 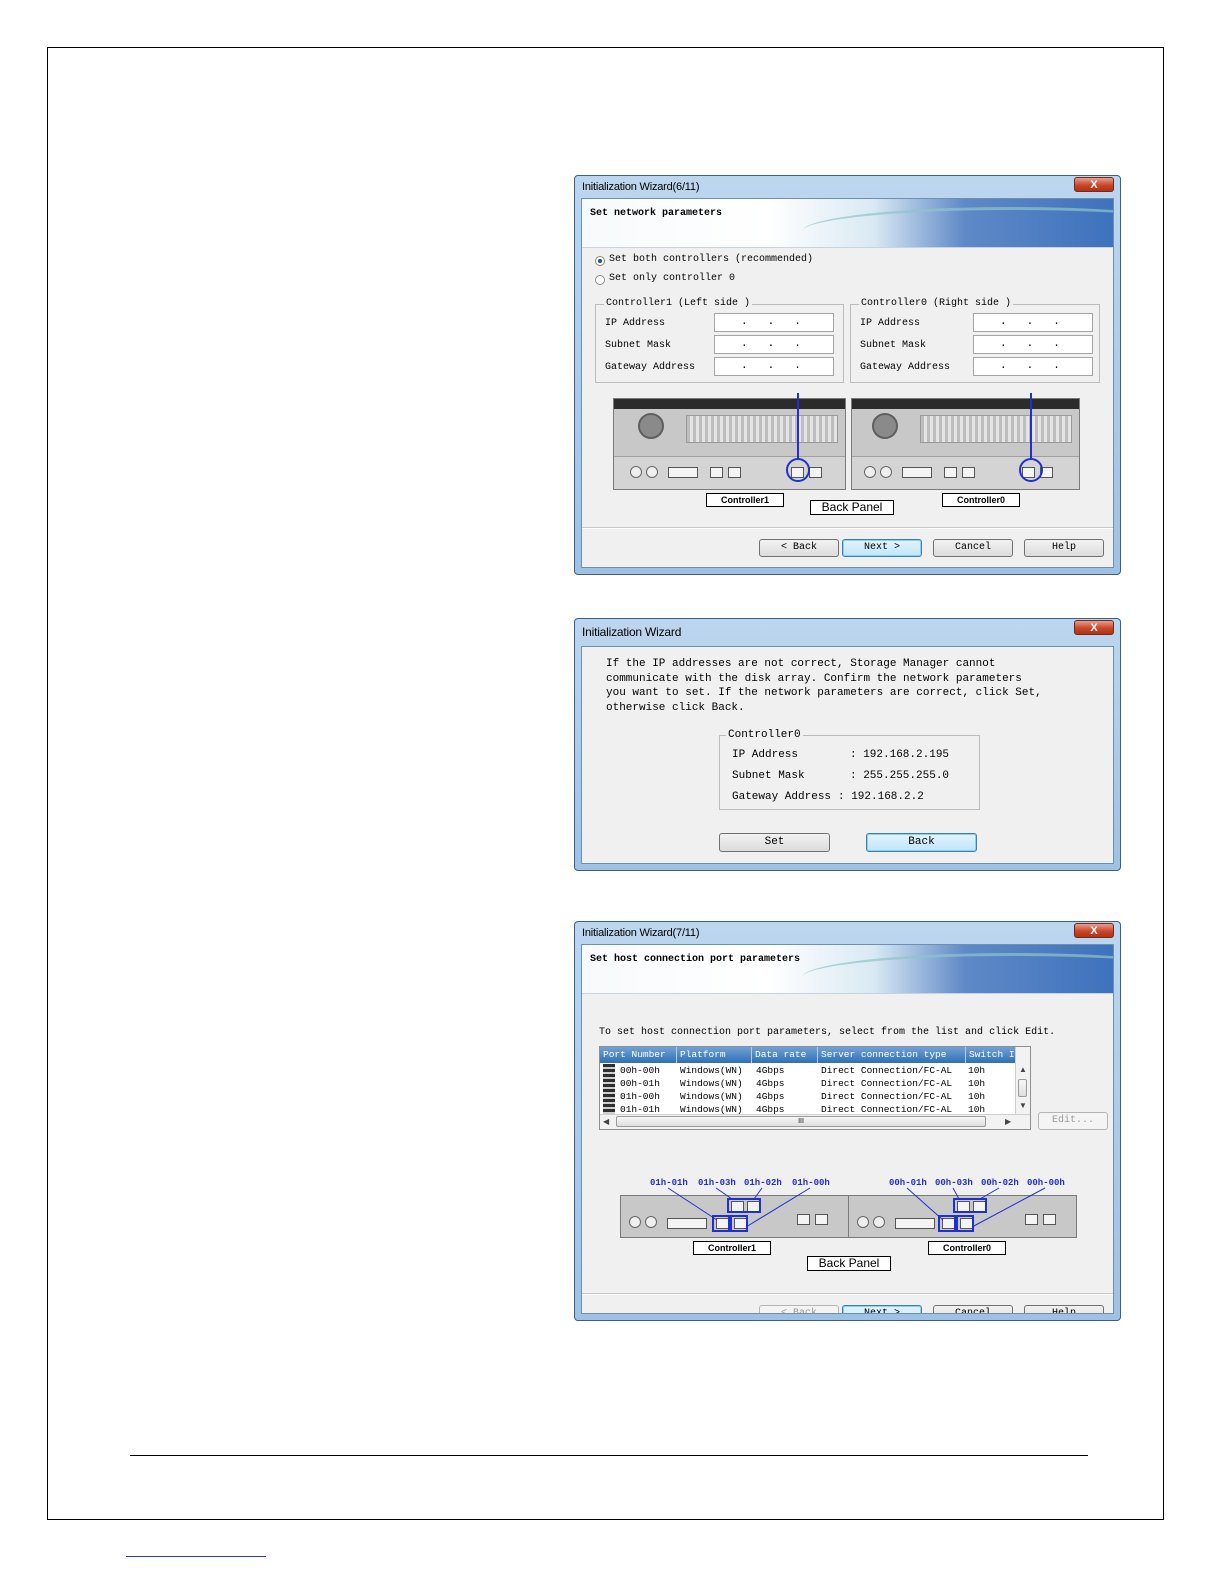 I want to click on vertical-scrollbar: ▲ ▼, so click(x=1022, y=1081).